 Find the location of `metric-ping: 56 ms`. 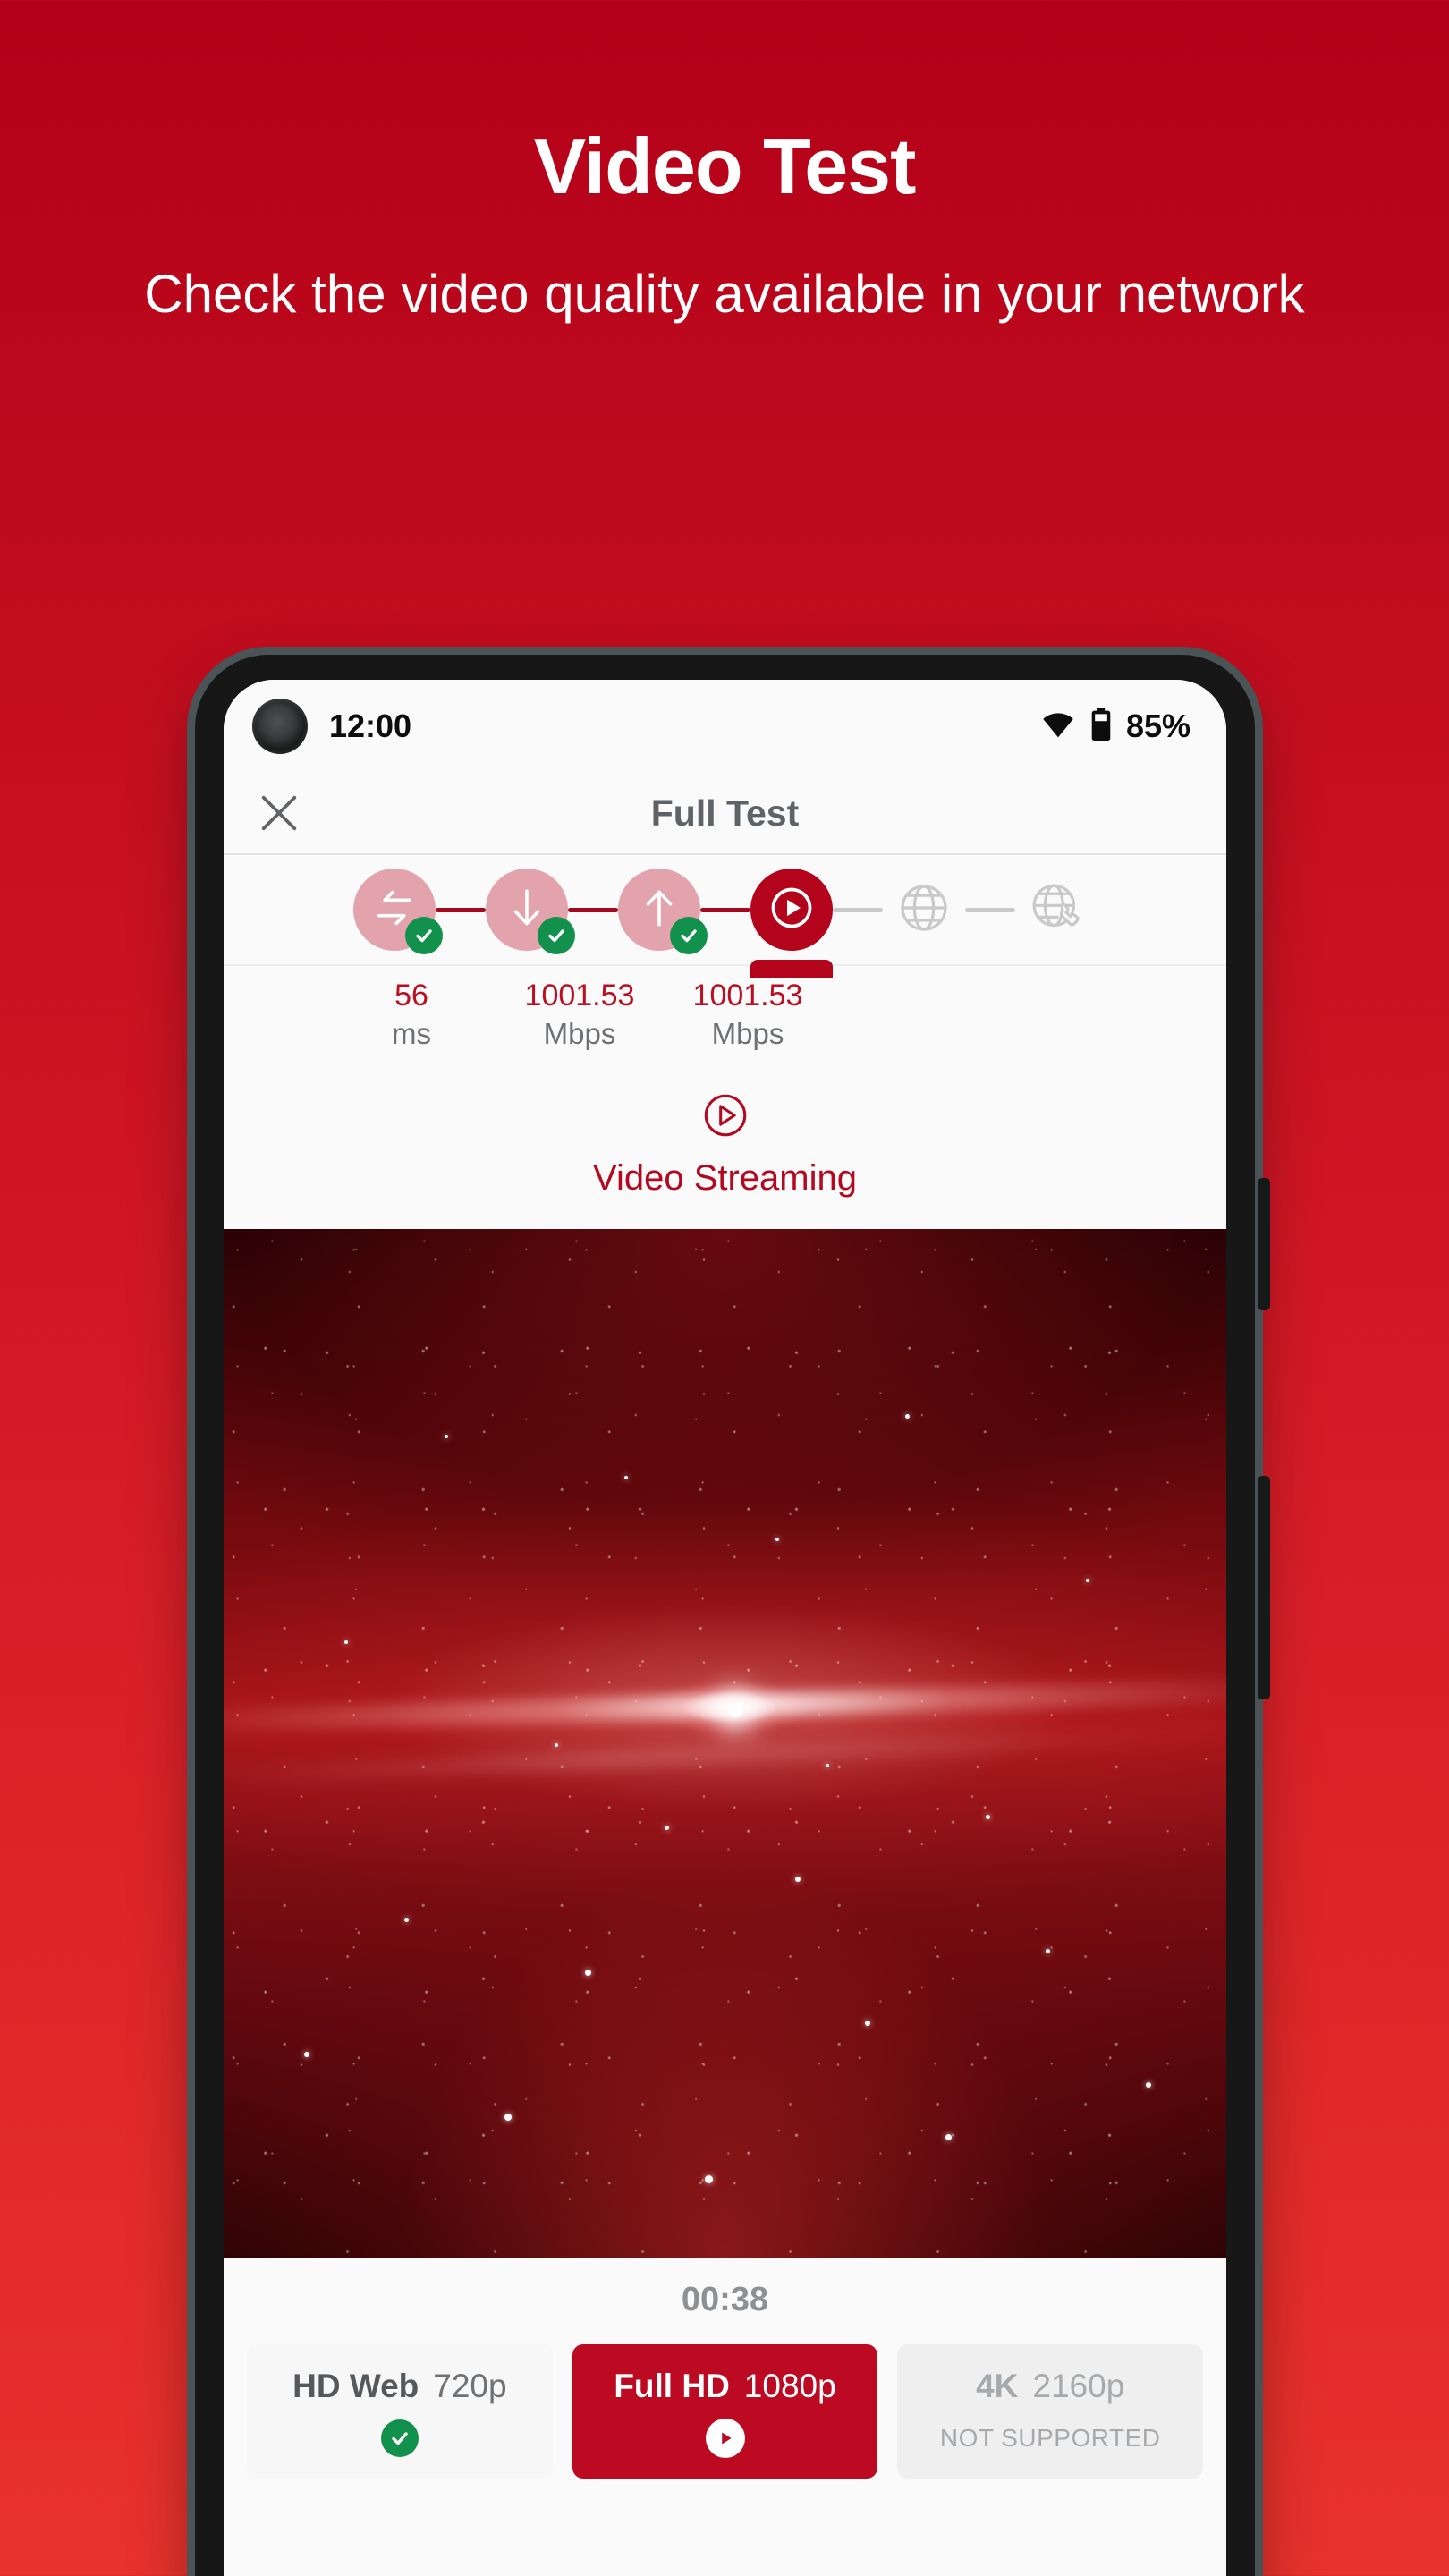

metric-ping: 56 ms is located at coordinates (411, 1014).